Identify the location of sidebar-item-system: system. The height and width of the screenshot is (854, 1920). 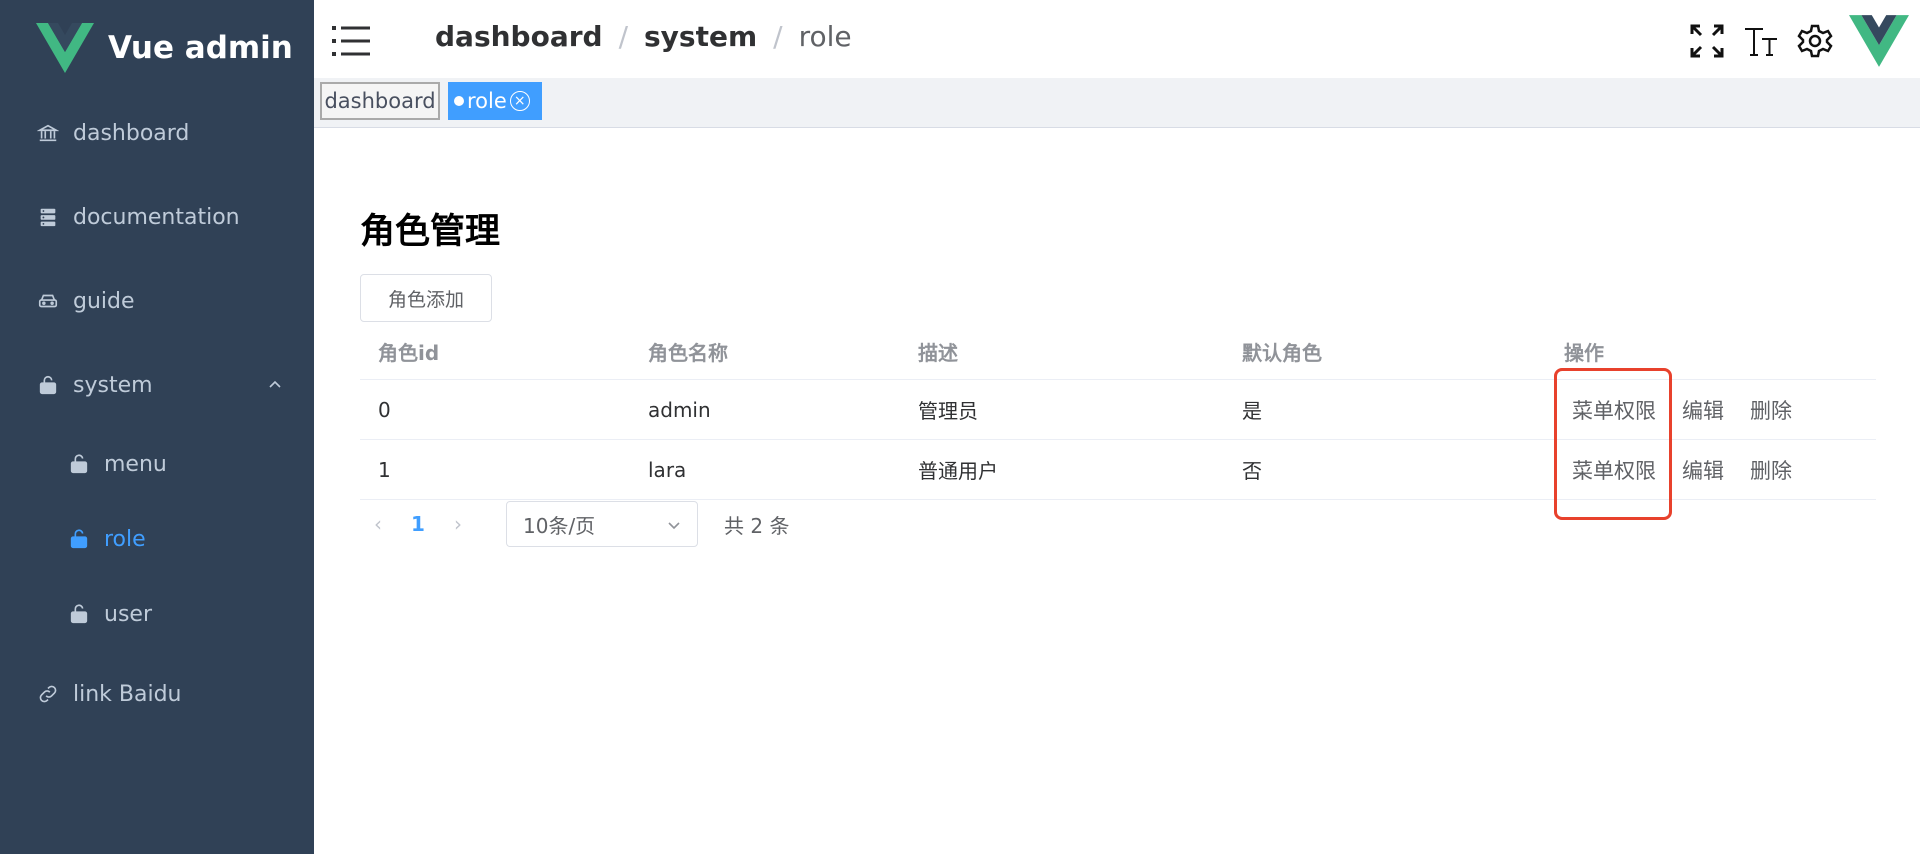
(157, 385).